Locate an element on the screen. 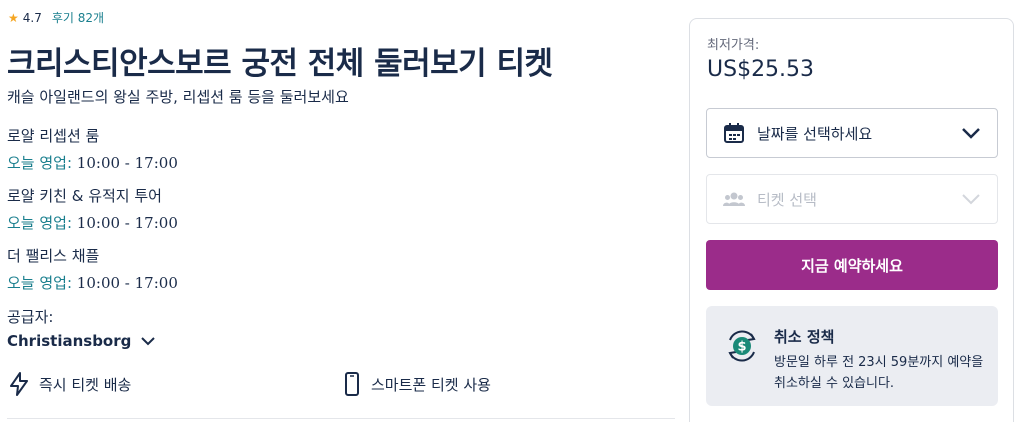 The image size is (1018, 422). date-select-label: 날짜를 선택하세요 is located at coordinates (815, 133).